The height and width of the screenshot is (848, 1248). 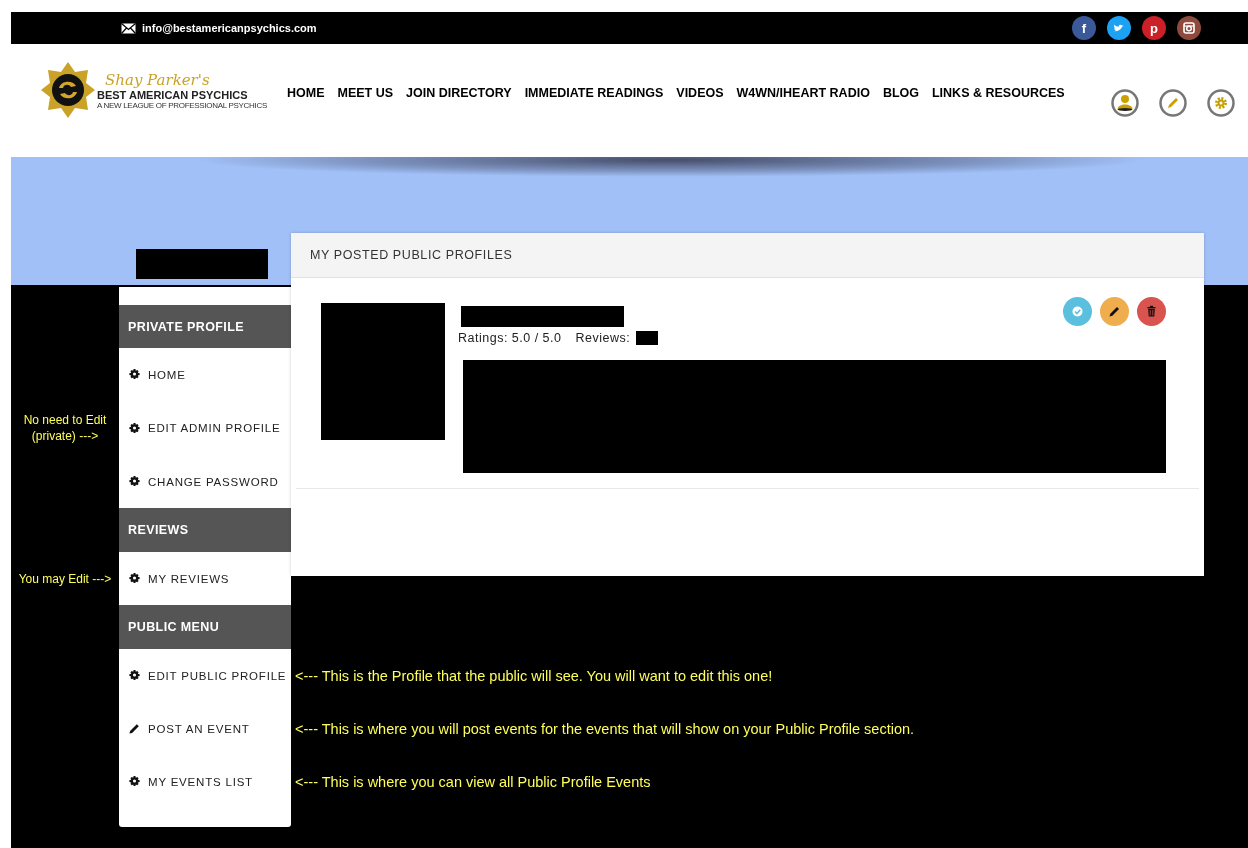 What do you see at coordinates (1114, 311) in the screenshot?
I see `edit-button` at bounding box center [1114, 311].